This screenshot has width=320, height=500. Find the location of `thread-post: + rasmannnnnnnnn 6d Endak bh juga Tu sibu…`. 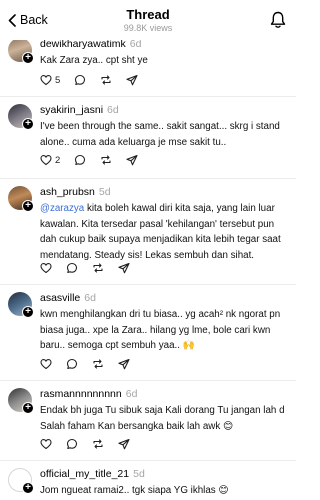

thread-post: + rasmannnnnnnnn 6d Endak bh juga Tu sibu… is located at coordinates (148, 424).